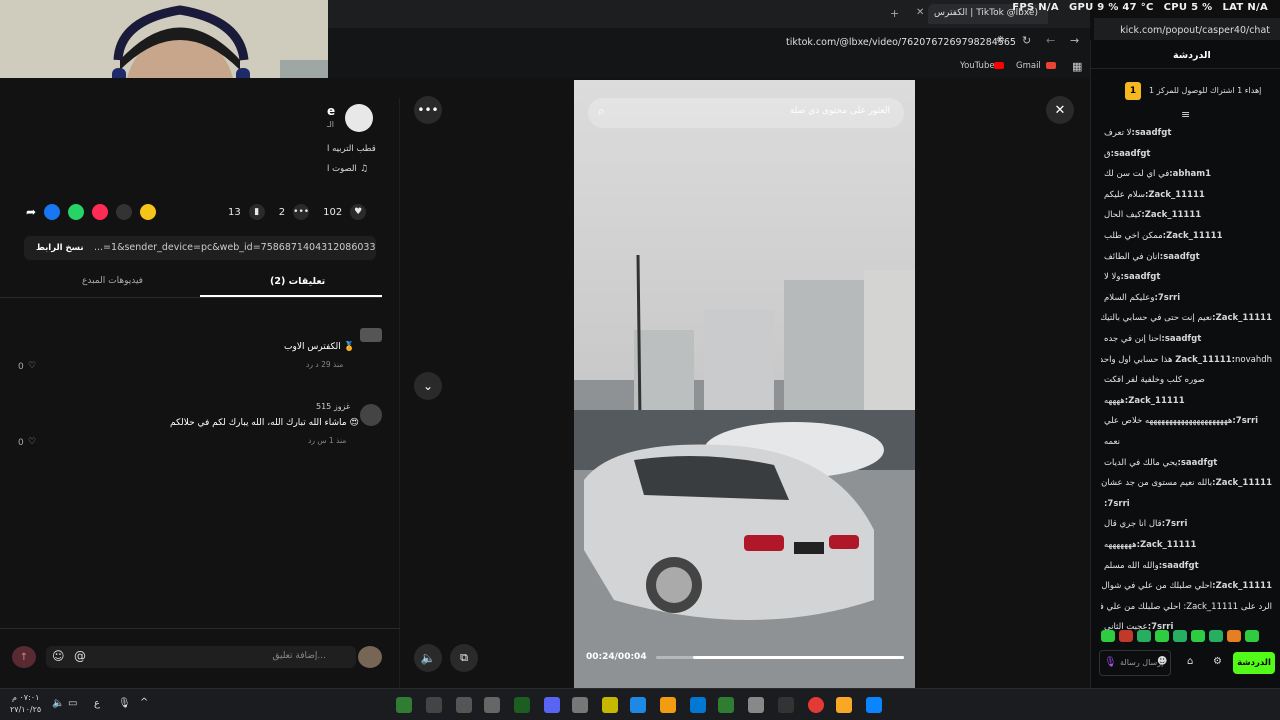  I want to click on start-button-icon, so click(874, 705).